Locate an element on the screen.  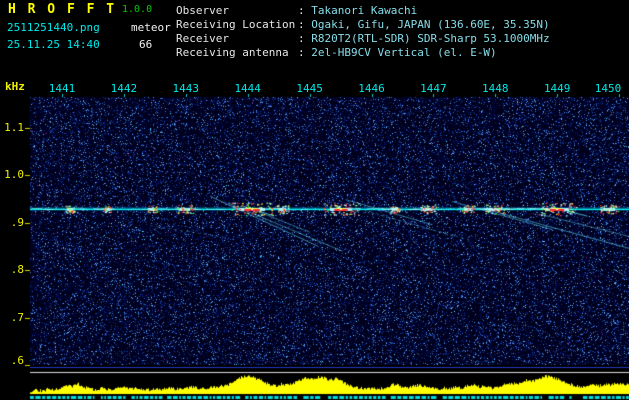
app-title: H R O F F T is located at coordinates (62, 9).